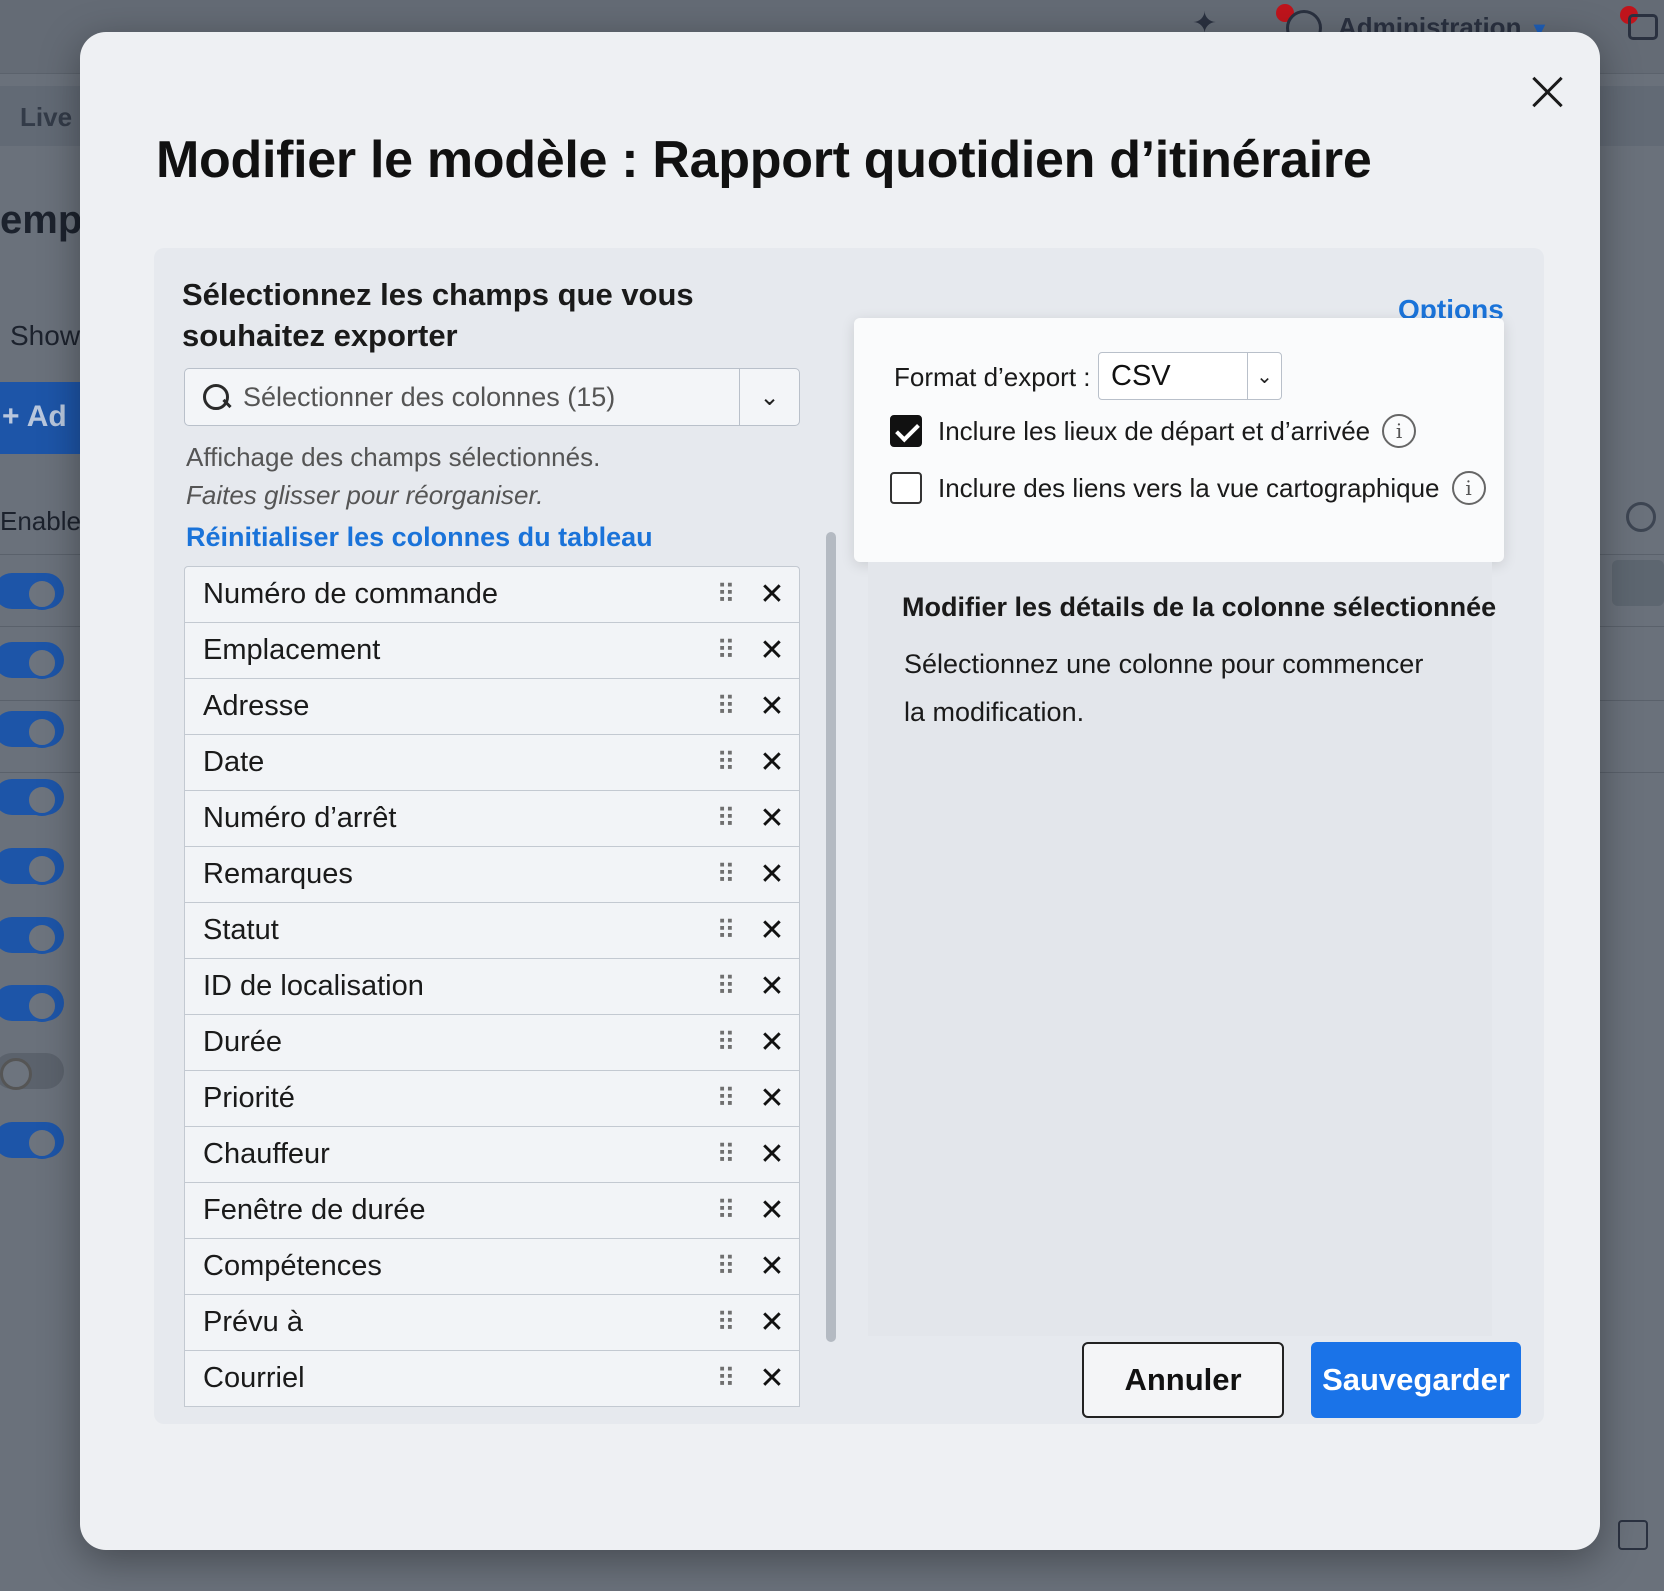 This screenshot has height=1591, width=1664. Describe the element at coordinates (1633, 1535) in the screenshot. I see `checkbox` at that location.